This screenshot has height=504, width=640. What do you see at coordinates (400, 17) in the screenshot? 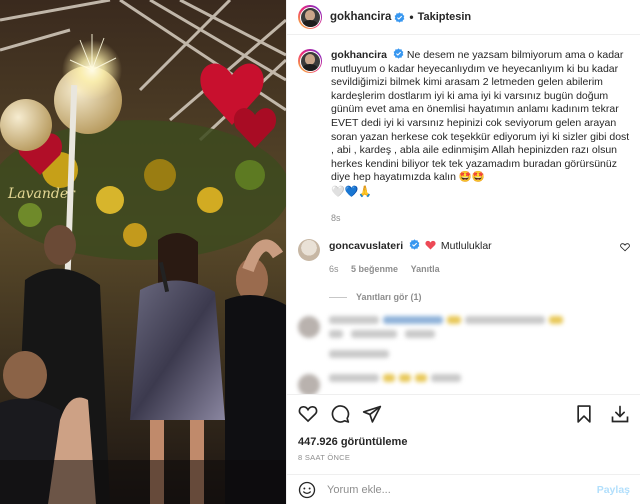
I see `verified-badge-icon` at bounding box center [400, 17].